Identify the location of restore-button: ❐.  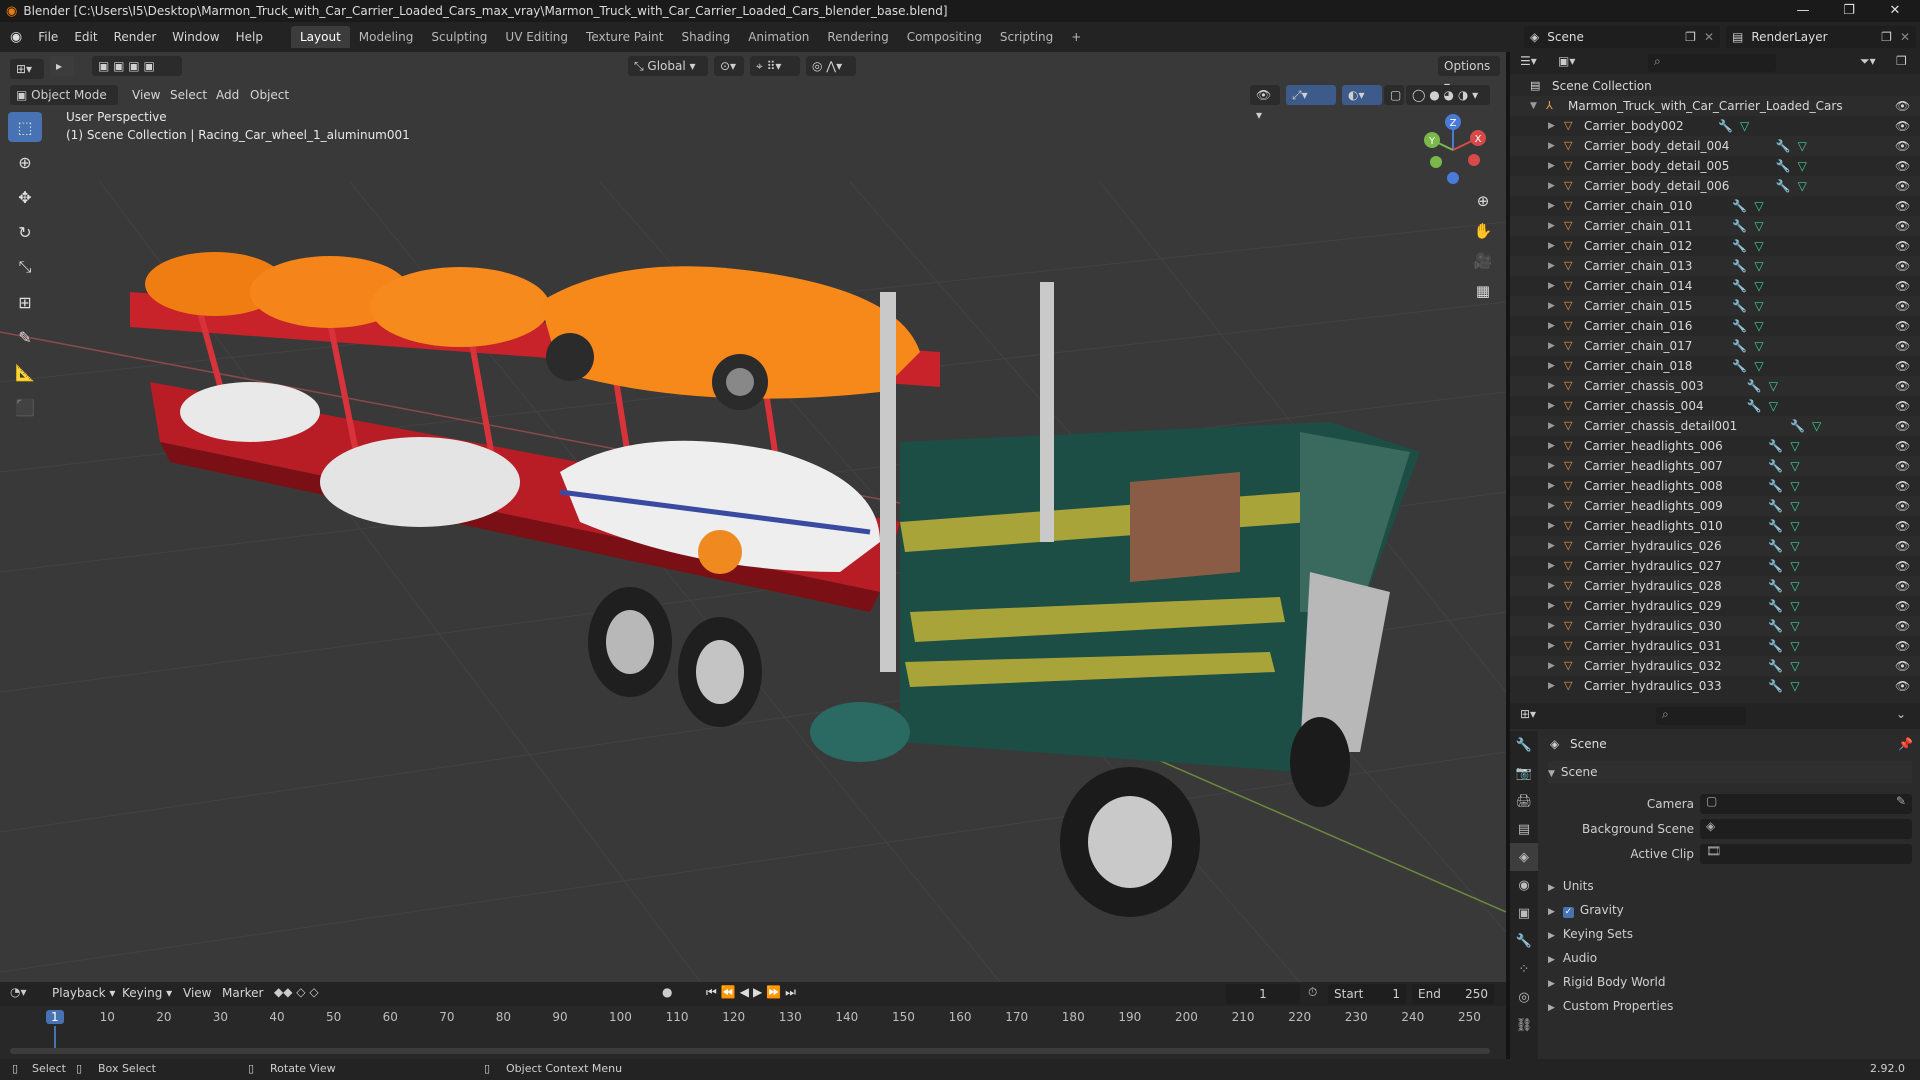
(1849, 11).